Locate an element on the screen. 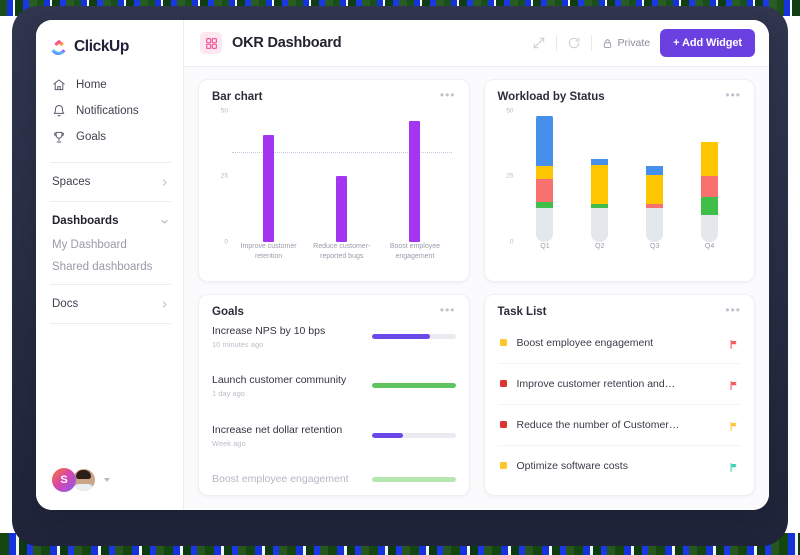 This screenshot has width=800, height=555. refresh-icon is located at coordinates (574, 43).